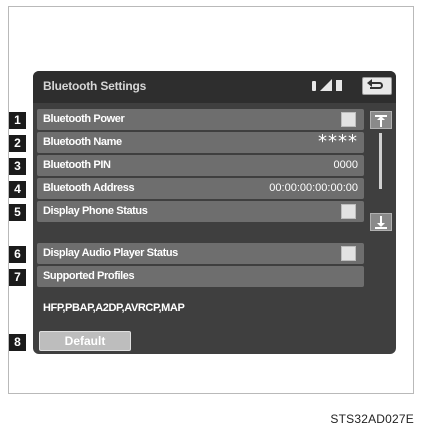 Image resolution: width=424 pixels, height=433 pixels. Describe the element at coordinates (200, 211) in the screenshot. I see `row-display-phone-status: Display Phone Status` at that location.